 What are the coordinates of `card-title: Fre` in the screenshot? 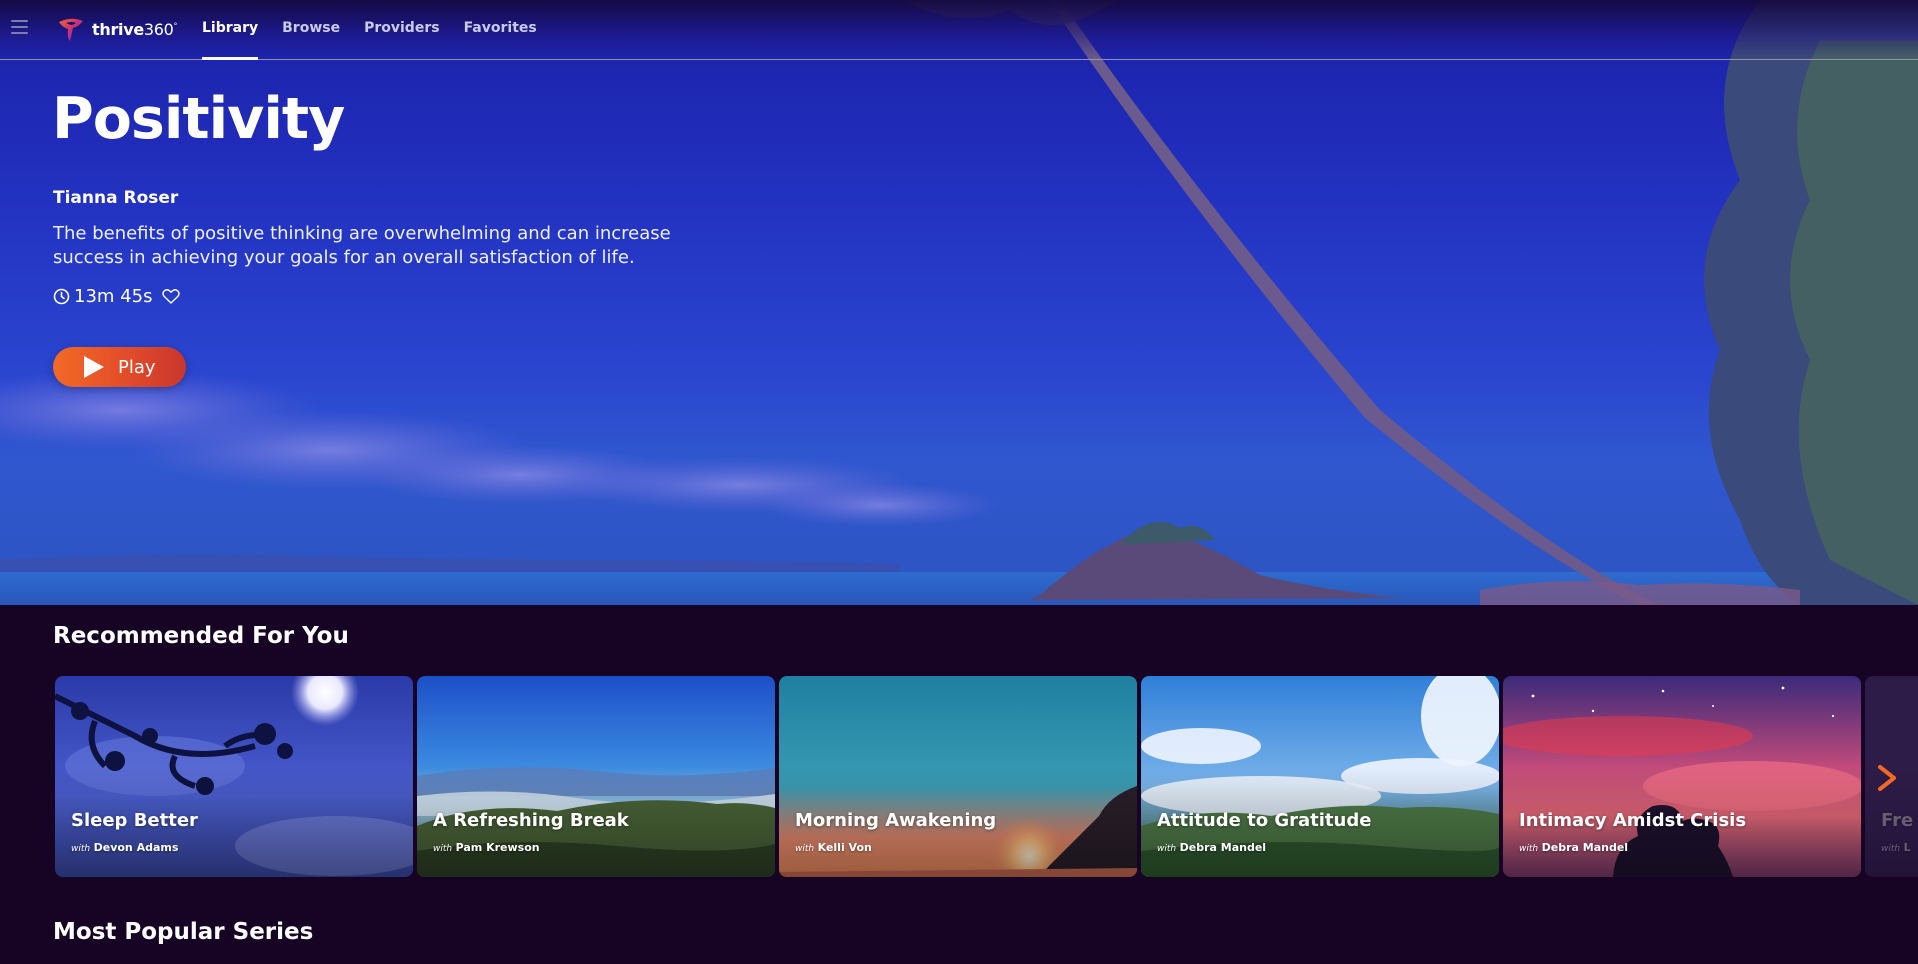 It's located at (1897, 820).